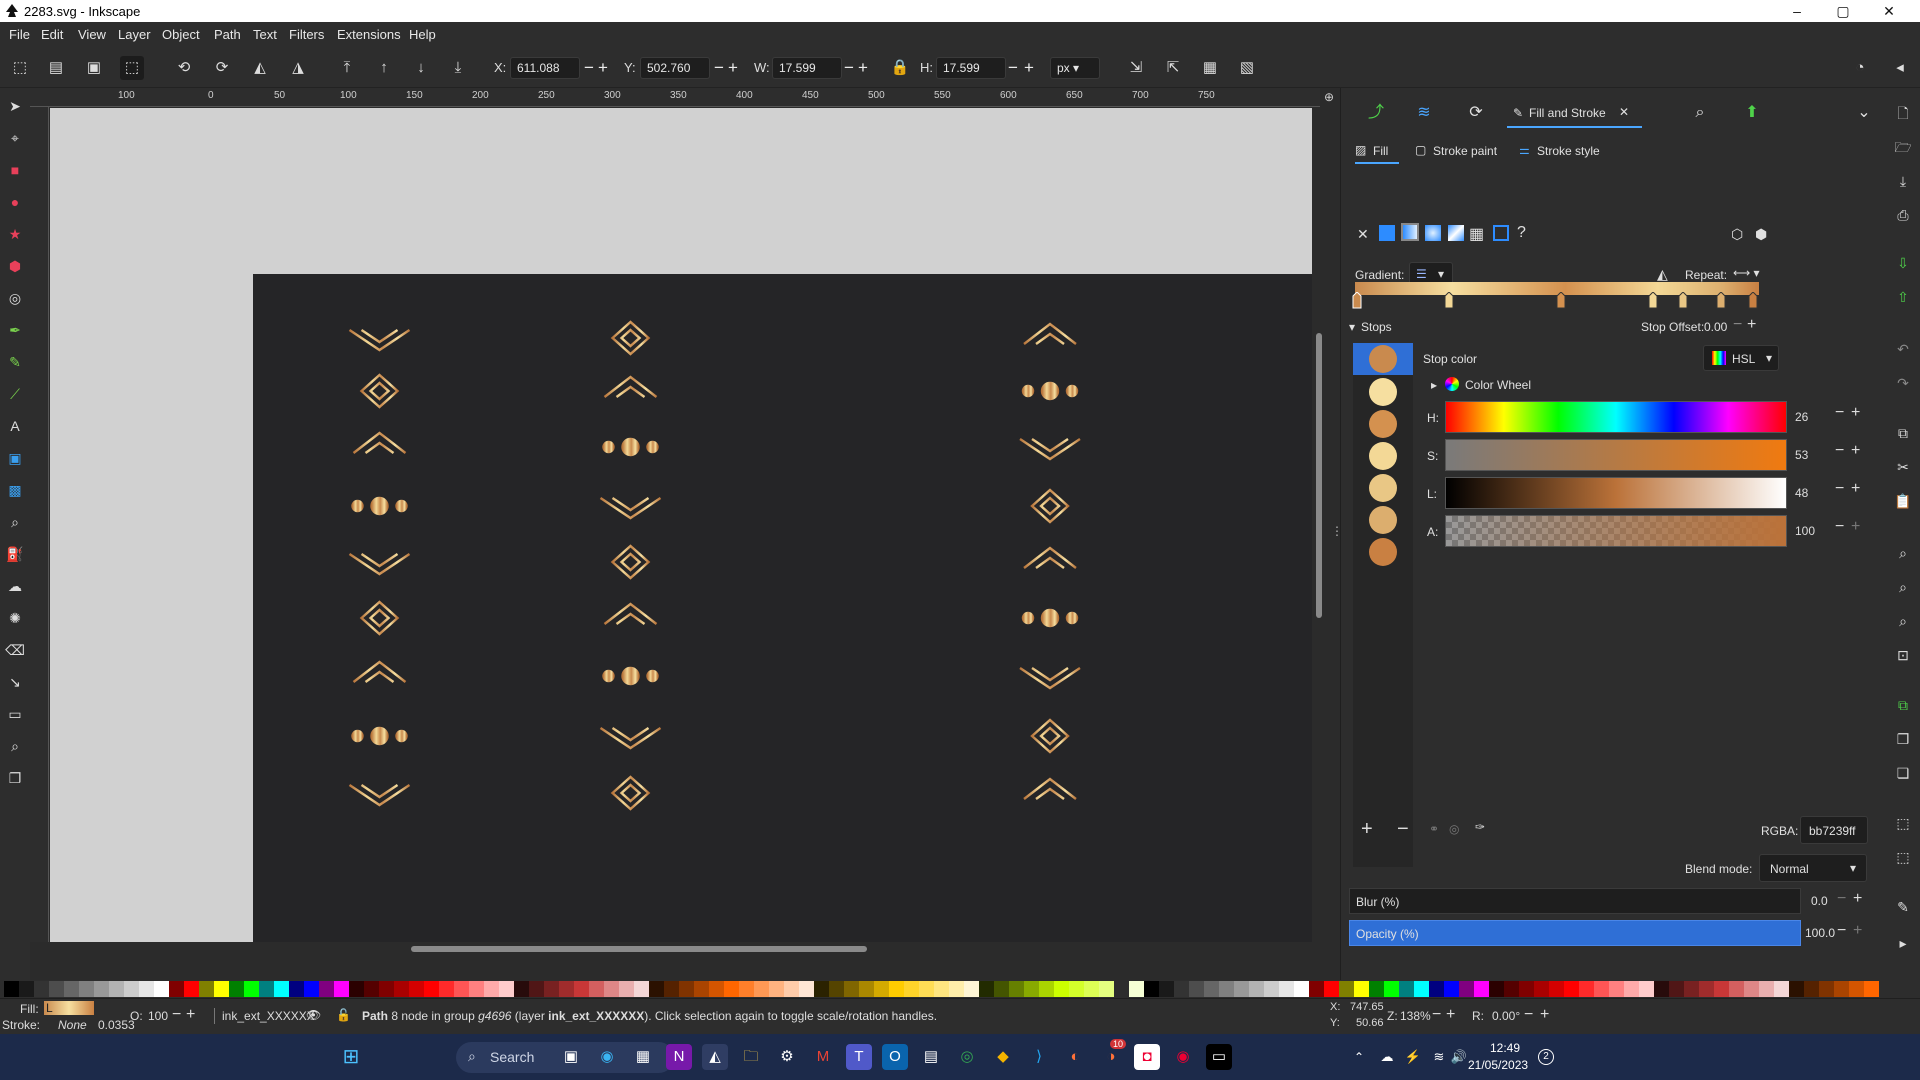 The image size is (1920, 1080). What do you see at coordinates (1839, 413) in the screenshot?
I see `hue-decrement: −` at bounding box center [1839, 413].